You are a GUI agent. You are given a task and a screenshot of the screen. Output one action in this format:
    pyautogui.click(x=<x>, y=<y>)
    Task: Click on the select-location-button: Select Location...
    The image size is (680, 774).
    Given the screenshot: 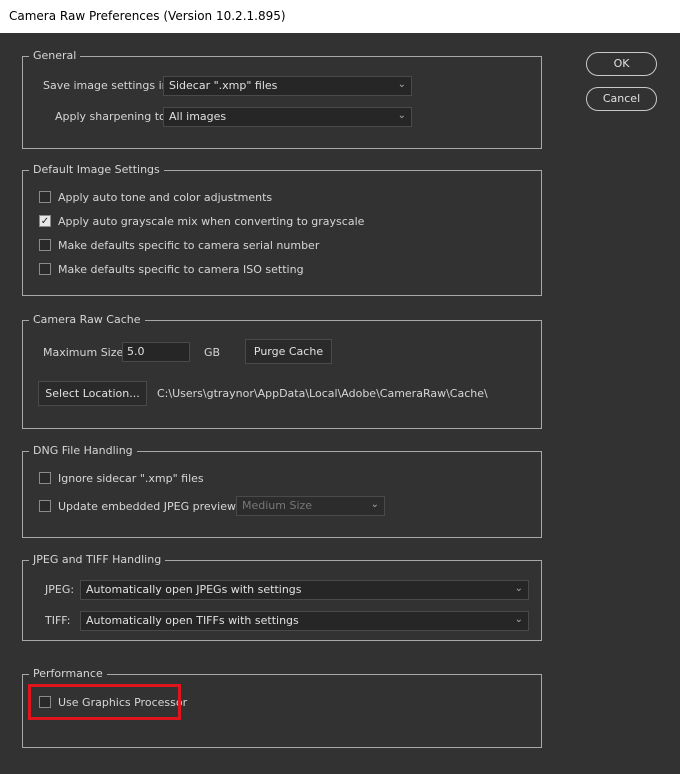 What is the action you would take?
    pyautogui.click(x=92, y=393)
    